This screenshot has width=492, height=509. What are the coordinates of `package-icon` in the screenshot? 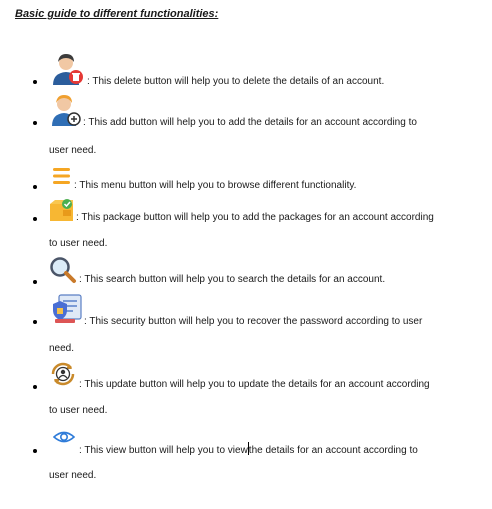 It's located at (62, 210).